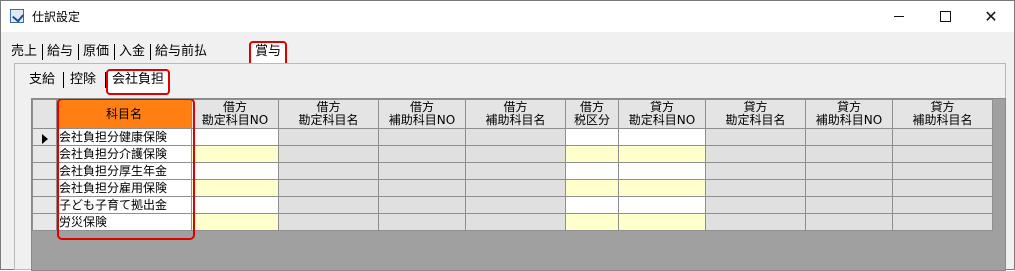 This screenshot has height=271, width=1015. What do you see at coordinates (991, 16) in the screenshot?
I see `close-button: ✕` at bounding box center [991, 16].